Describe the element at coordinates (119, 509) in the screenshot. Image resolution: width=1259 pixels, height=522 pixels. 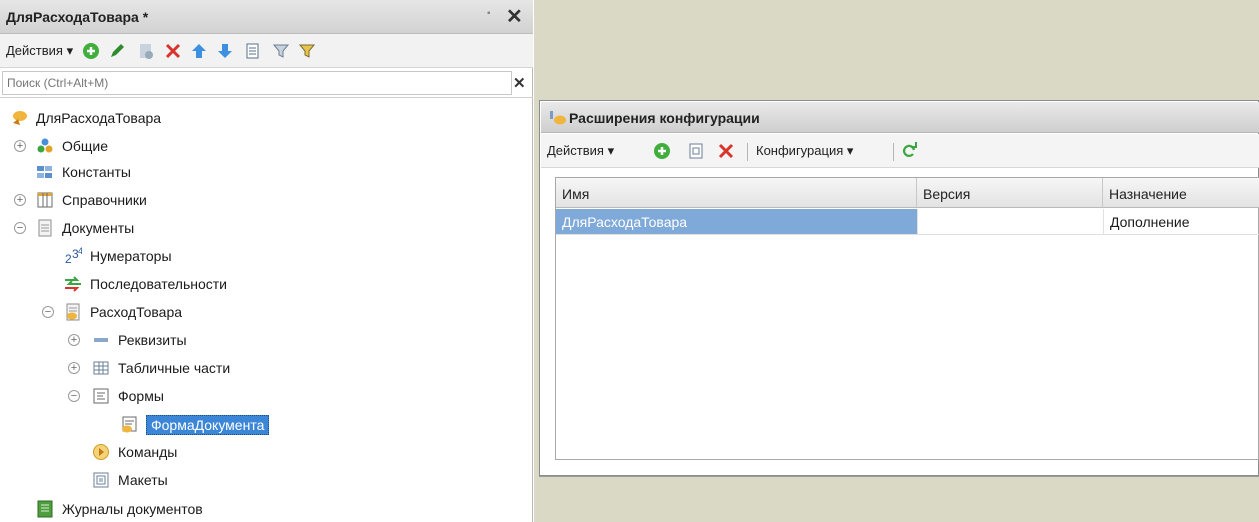
I see `tree-node-document-journals: Журналы документов` at that location.